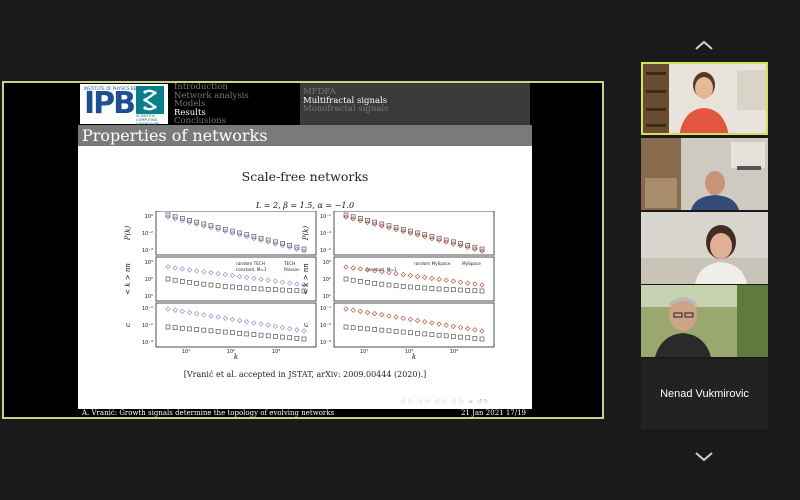  What do you see at coordinates (704, 457) in the screenshot?
I see `chevron-down-icon` at bounding box center [704, 457].